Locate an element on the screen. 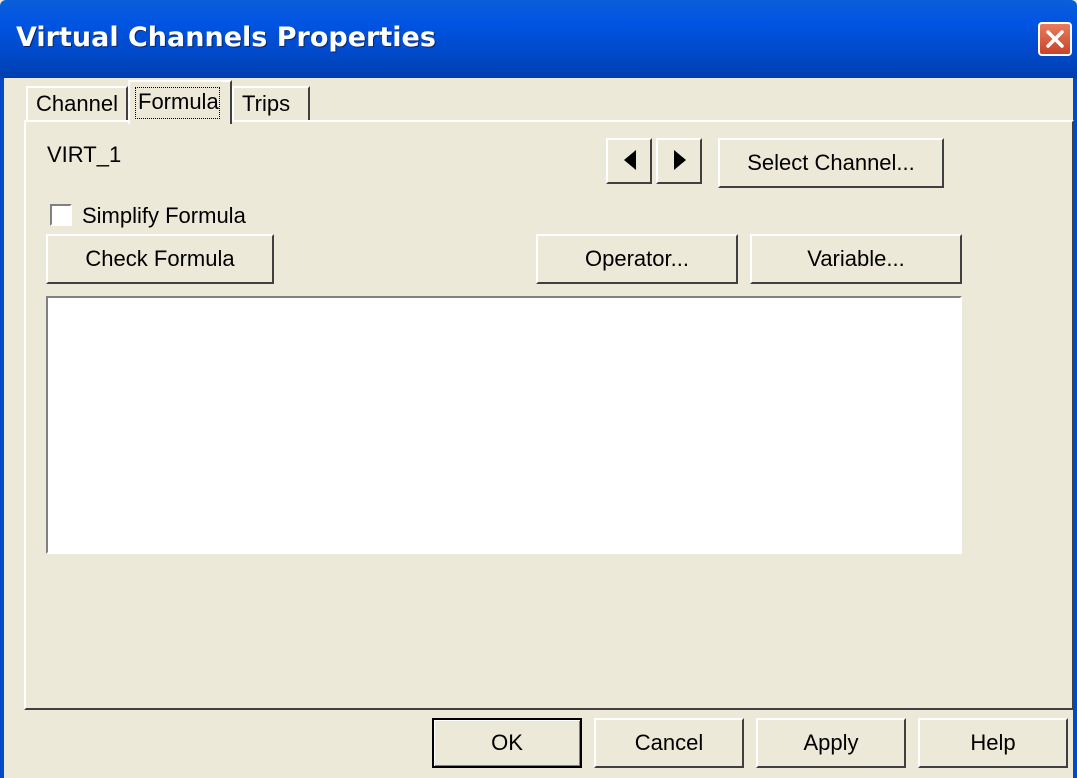 The height and width of the screenshot is (778, 1077). tab-channel: Channel is located at coordinates (77, 104).